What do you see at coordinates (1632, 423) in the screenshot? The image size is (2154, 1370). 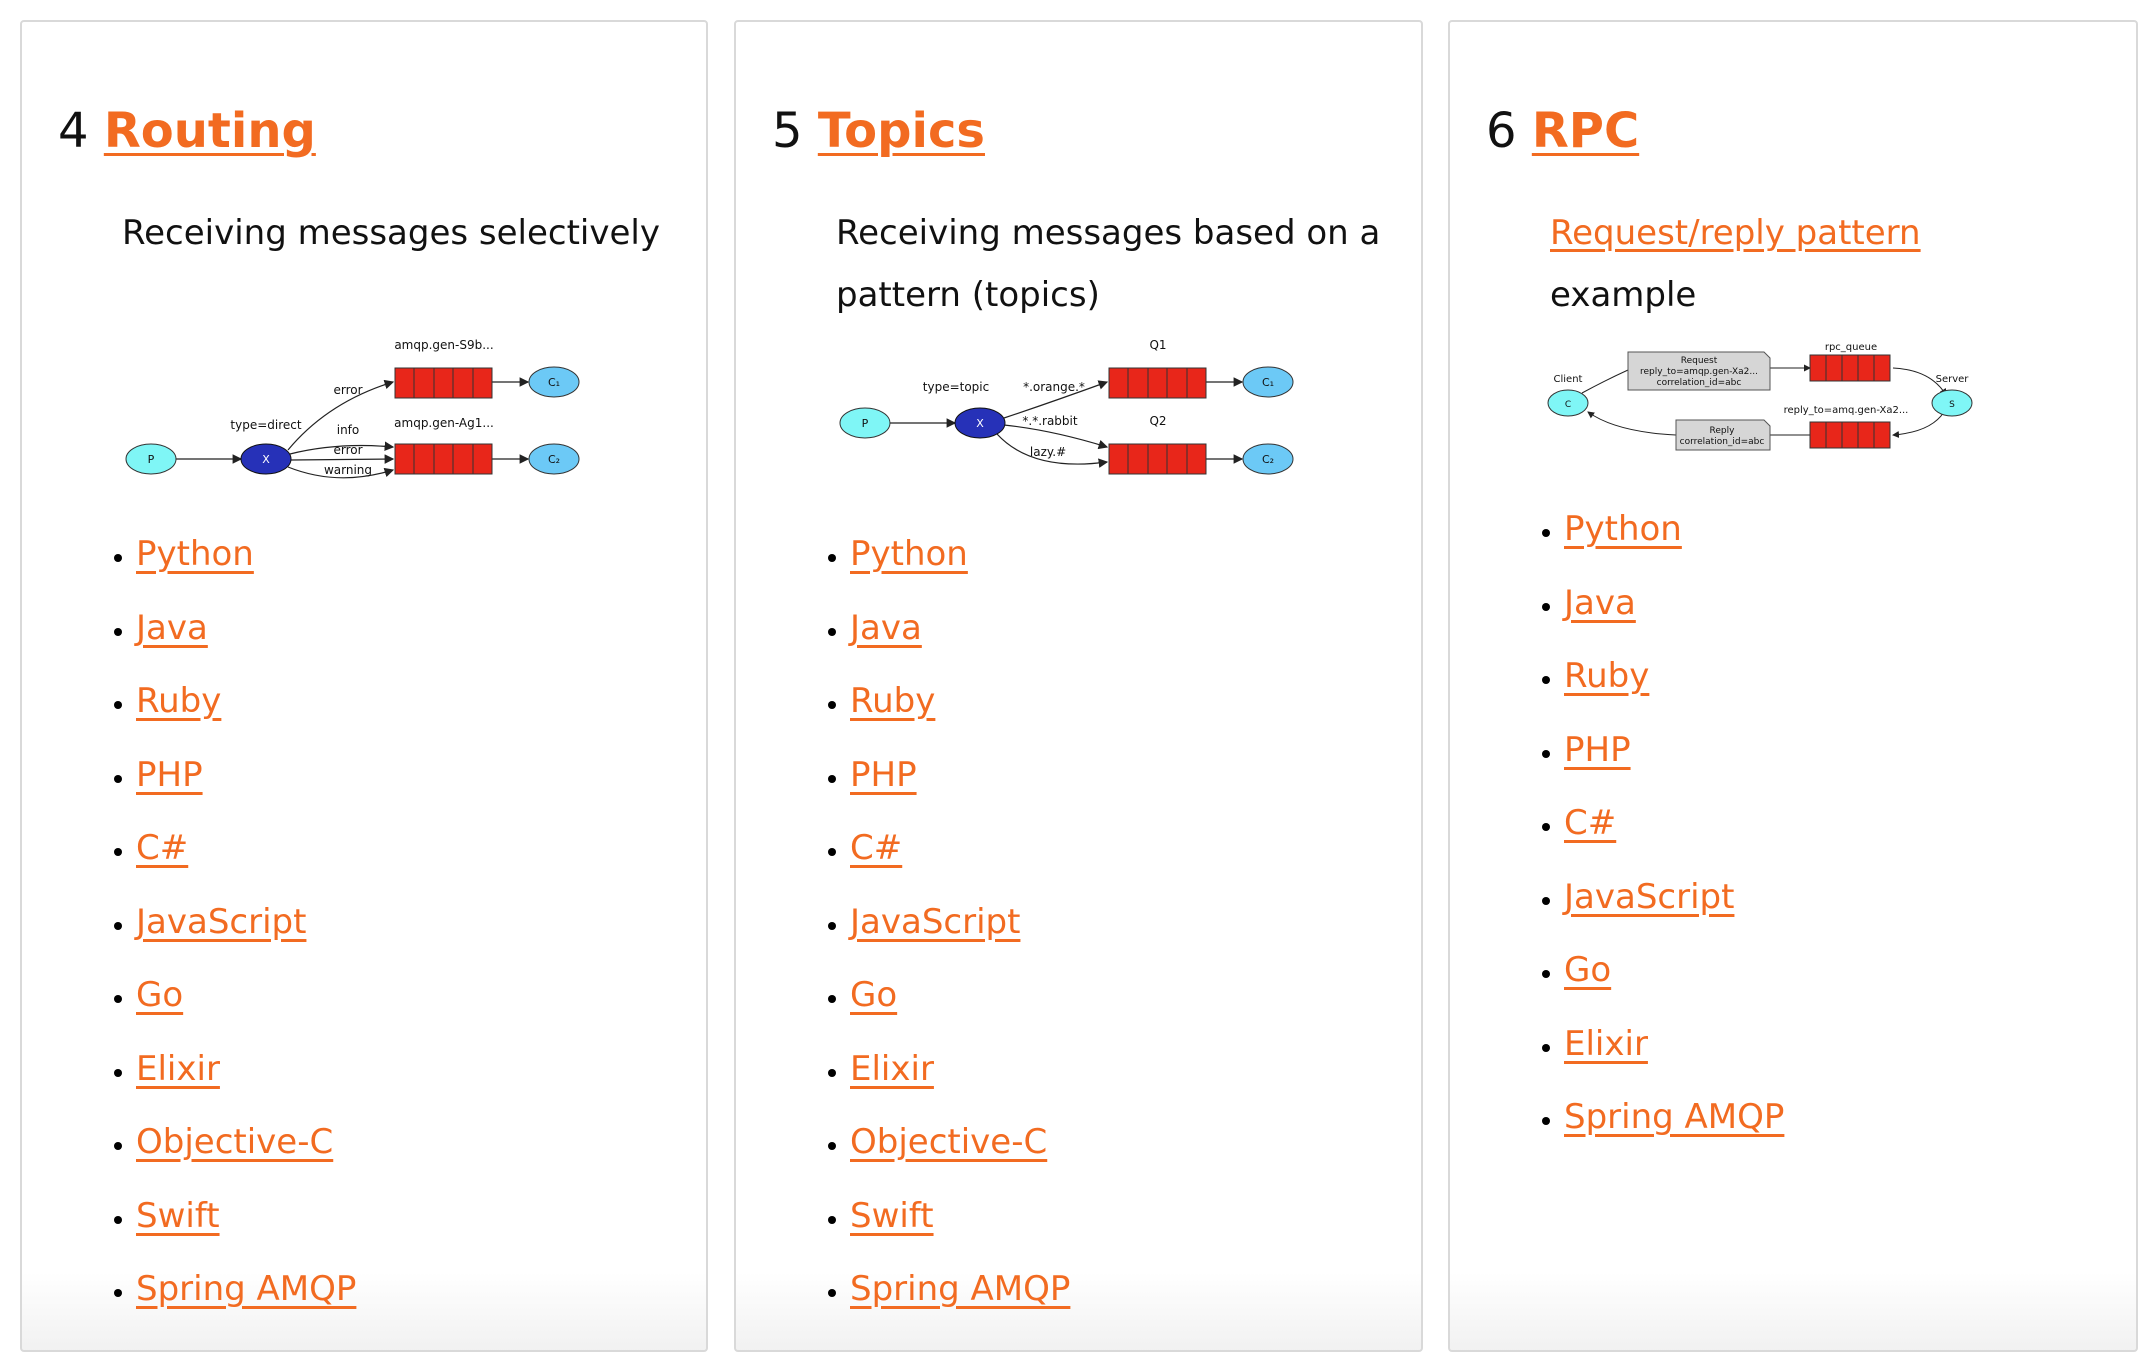 I see `edge-reply-client` at bounding box center [1632, 423].